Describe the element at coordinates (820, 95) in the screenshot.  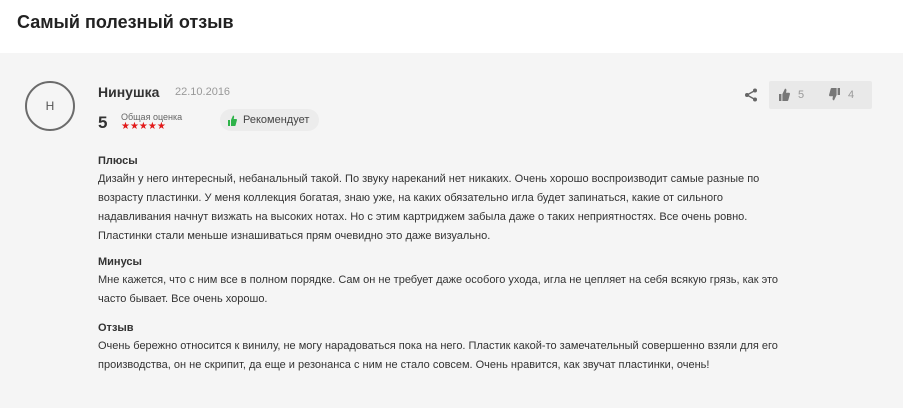
I see `votes-panel: 5 4` at that location.